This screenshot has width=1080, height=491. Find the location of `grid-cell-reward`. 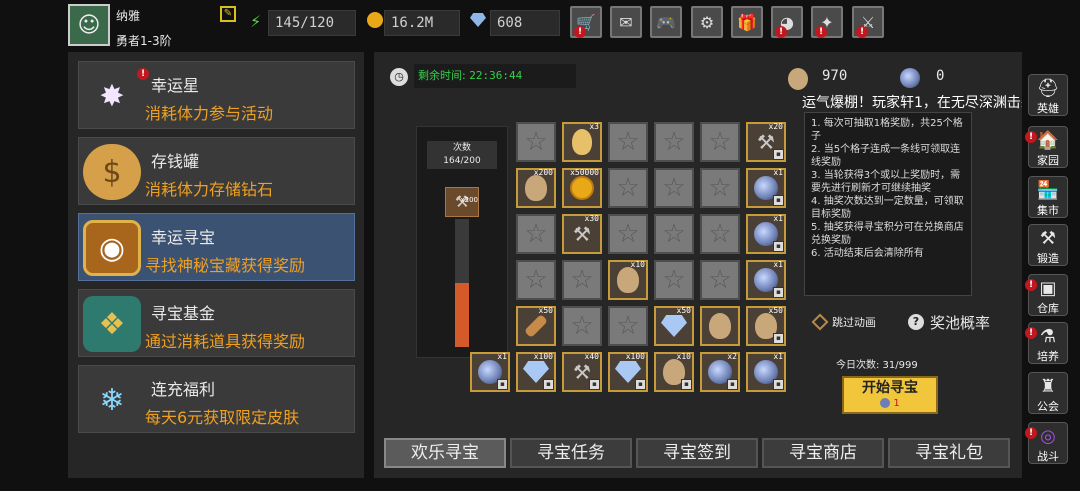

grid-cell-reward is located at coordinates (720, 326).